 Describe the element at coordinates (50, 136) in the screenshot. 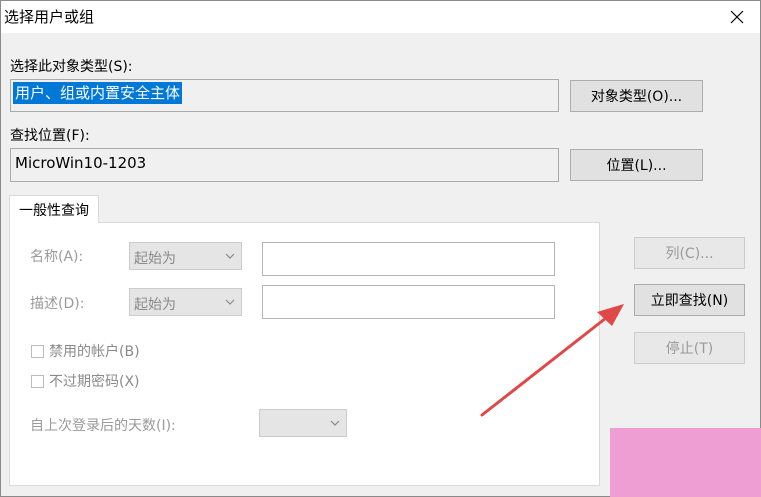

I see `location-label: 查找位置(F):` at that location.